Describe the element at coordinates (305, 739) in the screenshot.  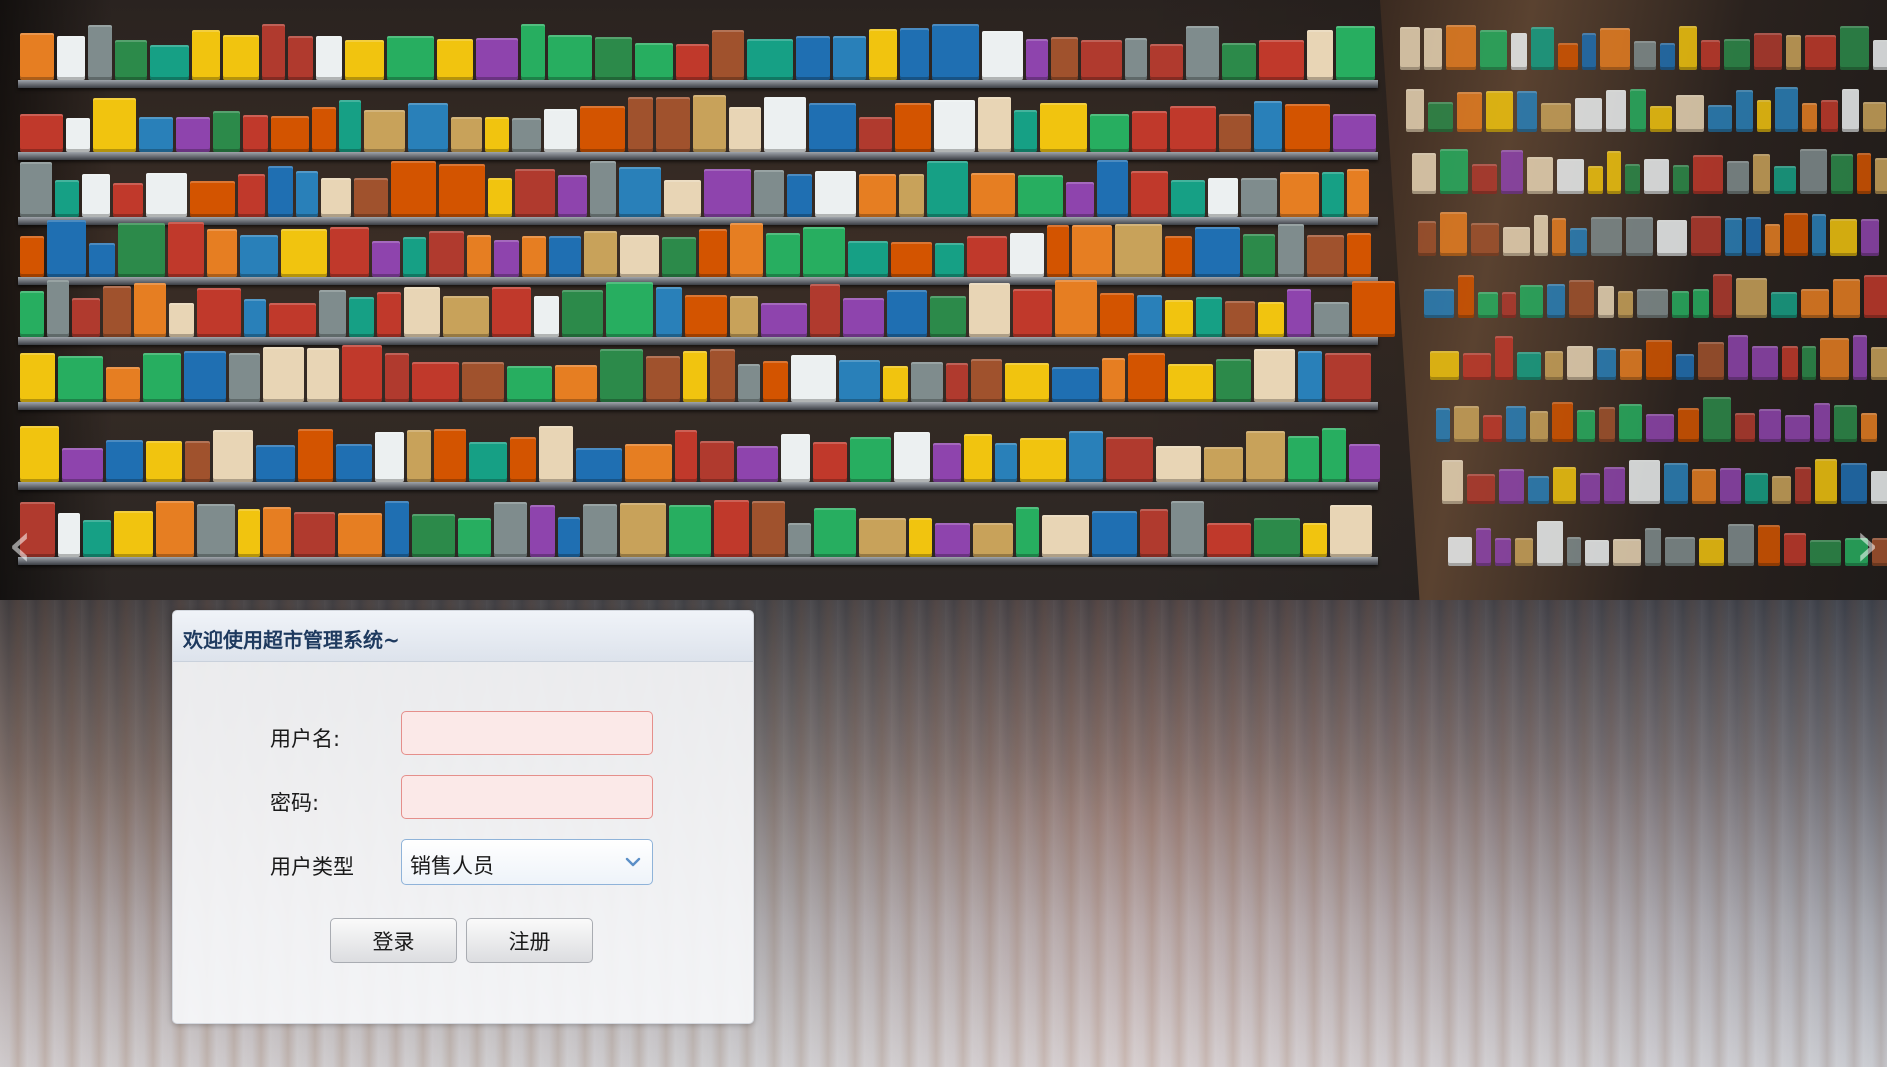
I see `username-label: 用户名:` at that location.